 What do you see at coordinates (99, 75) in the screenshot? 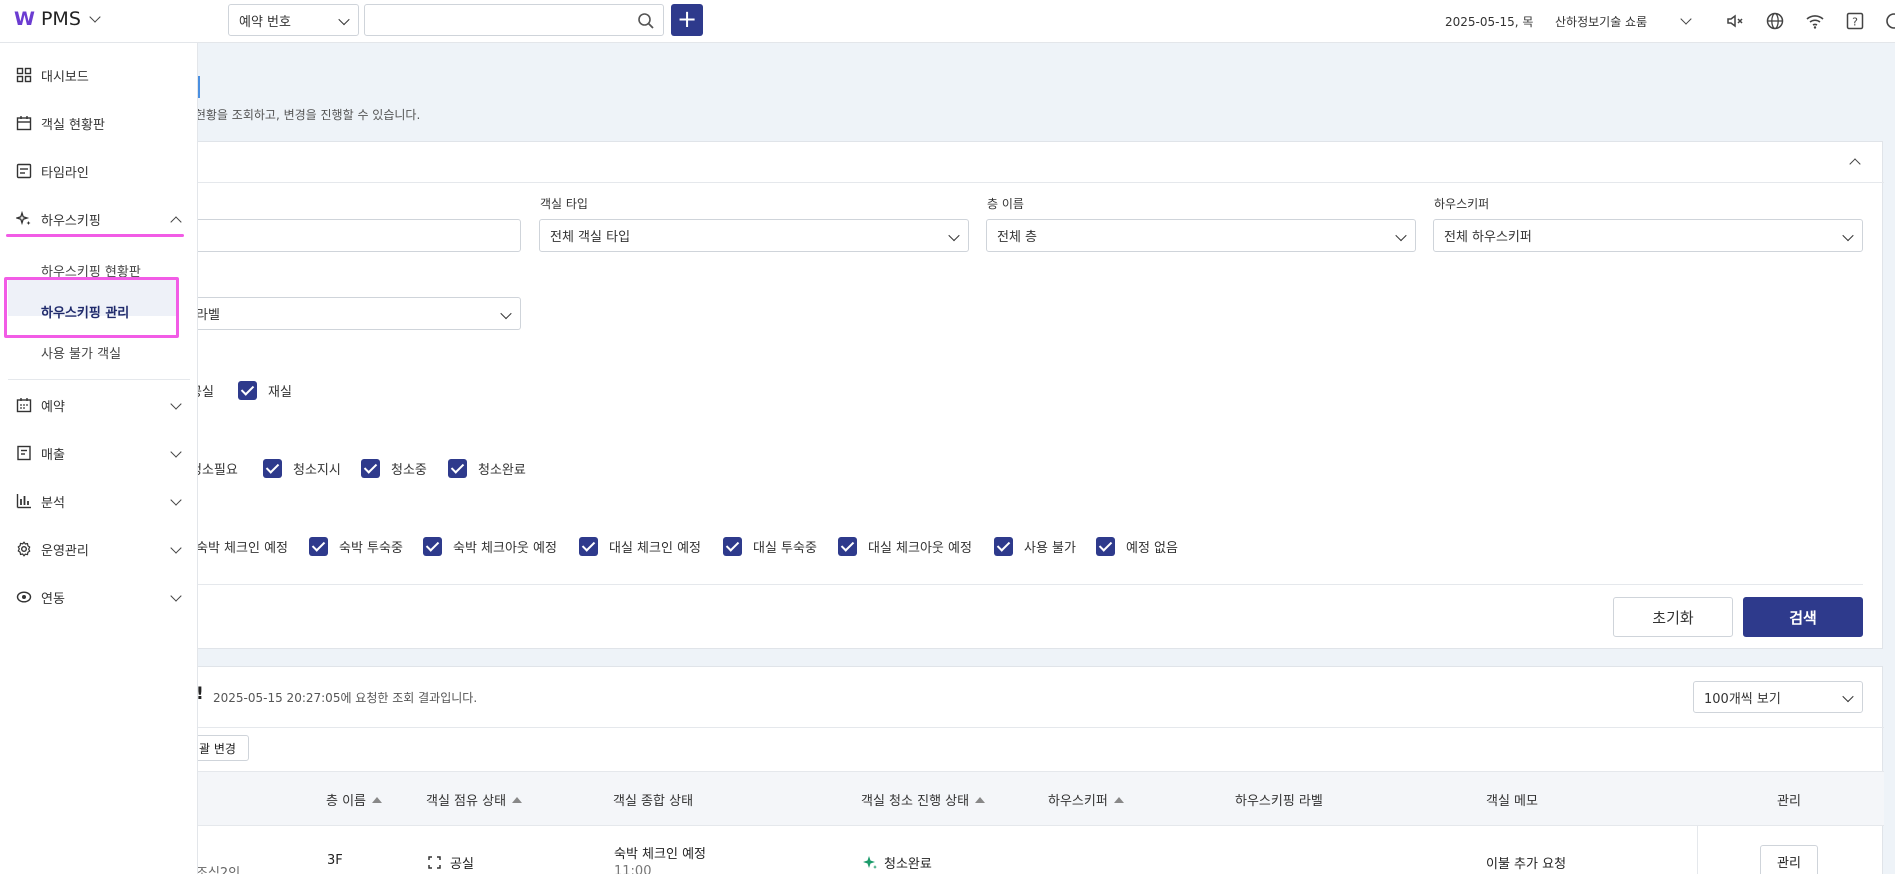
I see `sidebar-item-dashboard: 대시보드` at bounding box center [99, 75].